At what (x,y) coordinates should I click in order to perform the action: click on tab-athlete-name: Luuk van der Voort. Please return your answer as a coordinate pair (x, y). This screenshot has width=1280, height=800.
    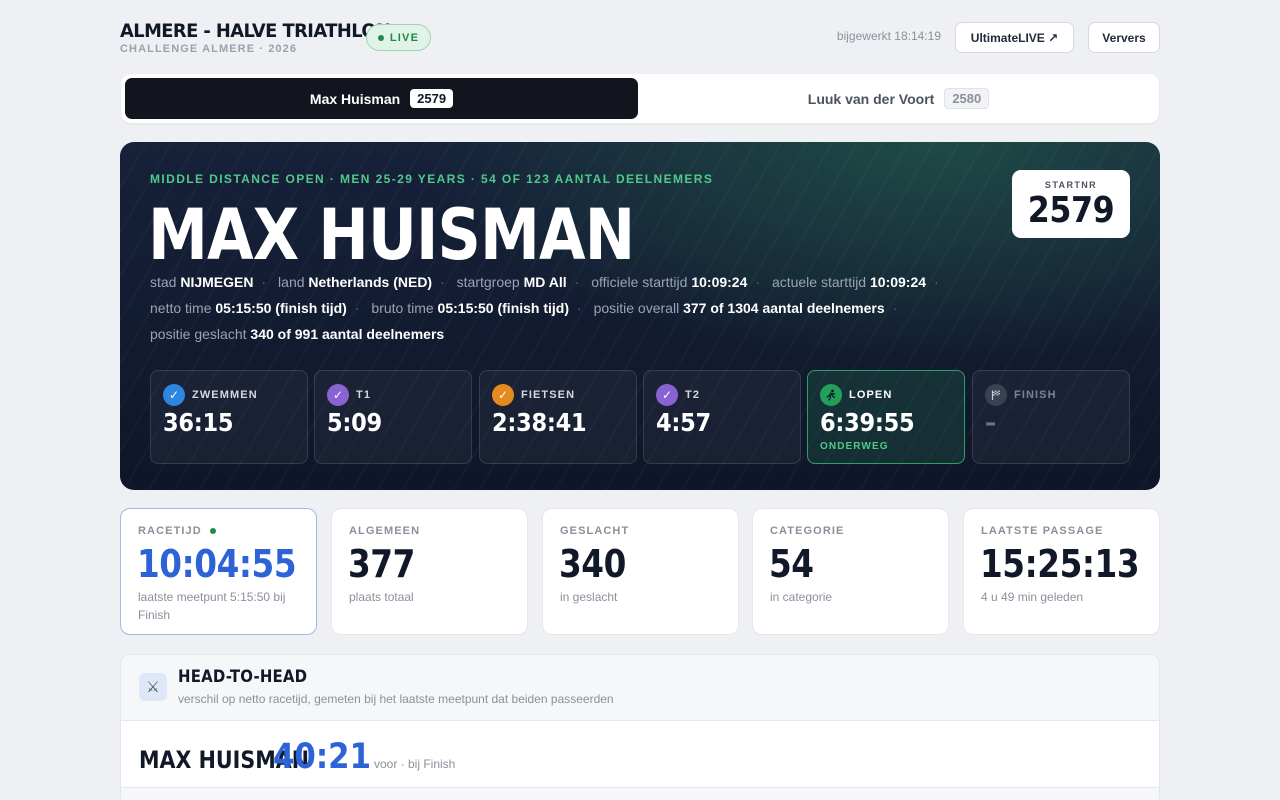
    Looking at the image, I should click on (871, 98).